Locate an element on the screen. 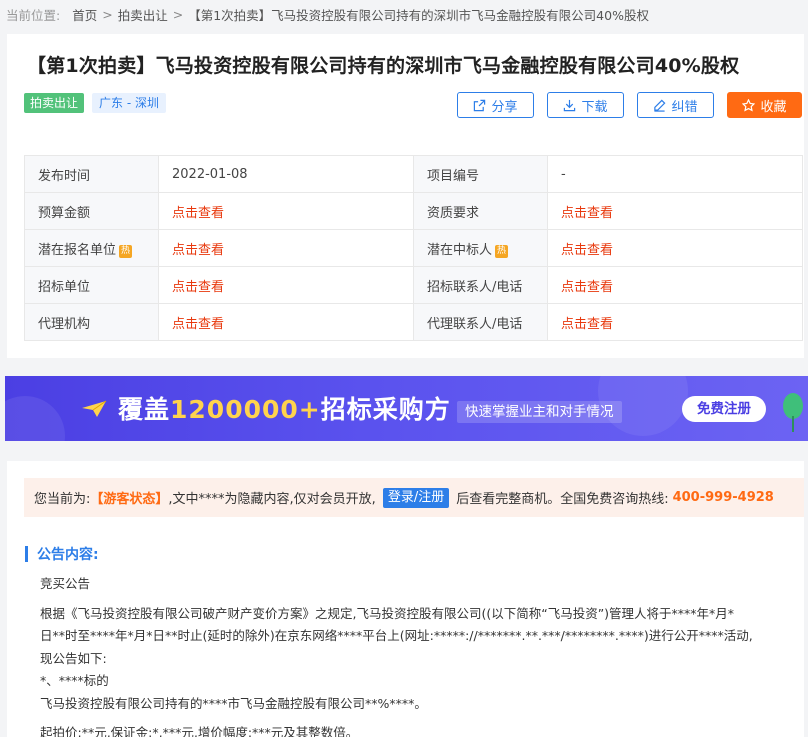 Image resolution: width=808 pixels, height=737 pixels. free-register-button: 免费注册 is located at coordinates (724, 409).